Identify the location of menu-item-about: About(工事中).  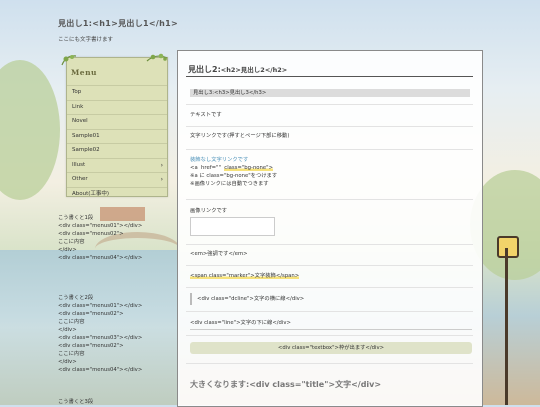
(117, 194).